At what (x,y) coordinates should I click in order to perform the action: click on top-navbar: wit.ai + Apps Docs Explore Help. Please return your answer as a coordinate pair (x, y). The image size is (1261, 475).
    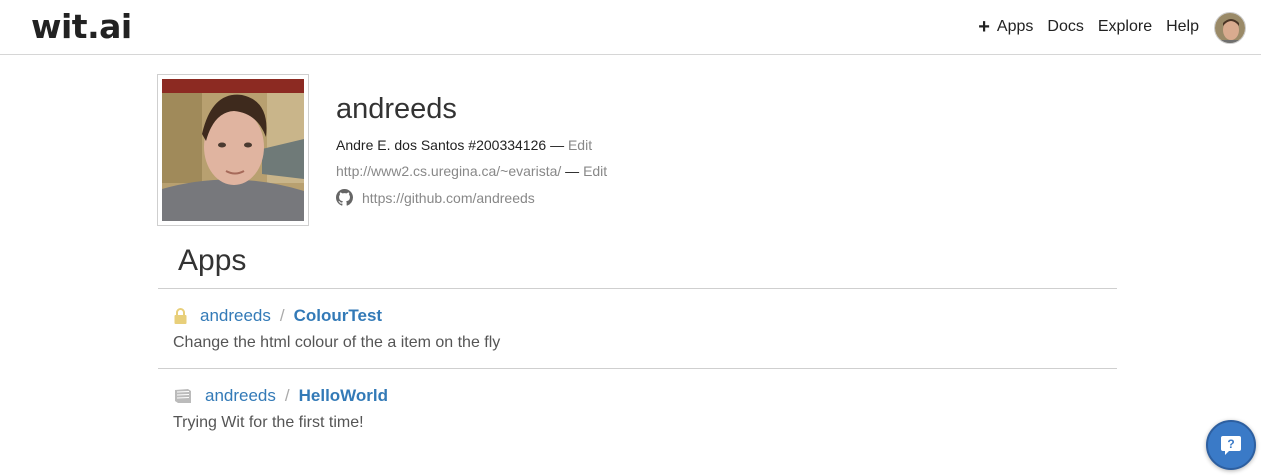
    Looking at the image, I should click on (630, 27).